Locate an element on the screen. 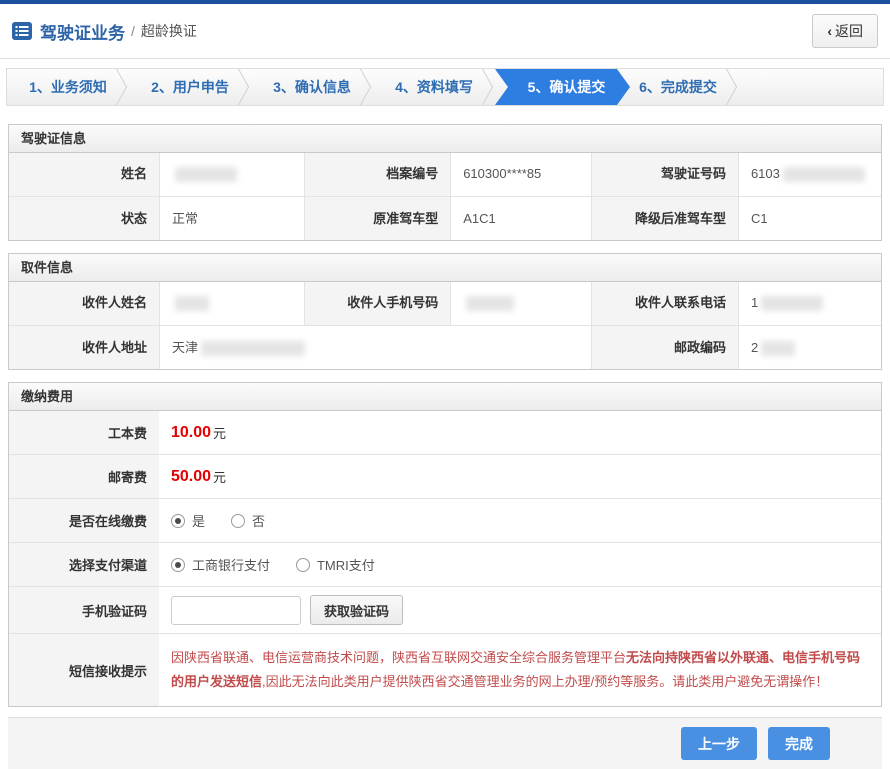 This screenshot has width=890, height=769. footer-action-bar: 上一步 完成 is located at coordinates (445, 743).